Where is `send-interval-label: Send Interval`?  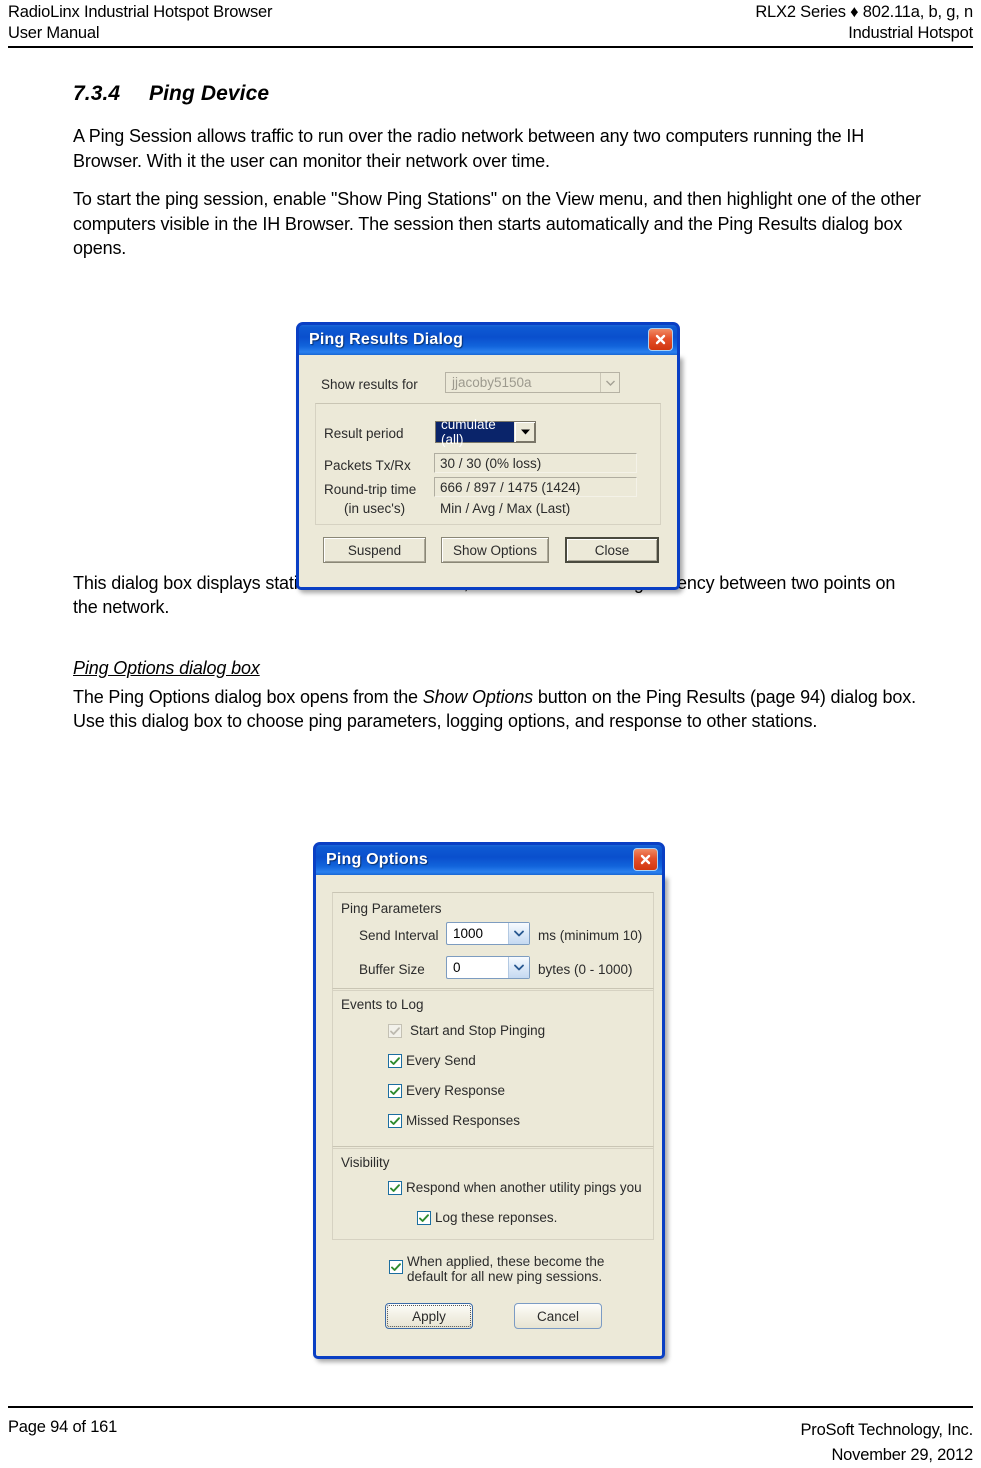 send-interval-label: Send Interval is located at coordinates (399, 935).